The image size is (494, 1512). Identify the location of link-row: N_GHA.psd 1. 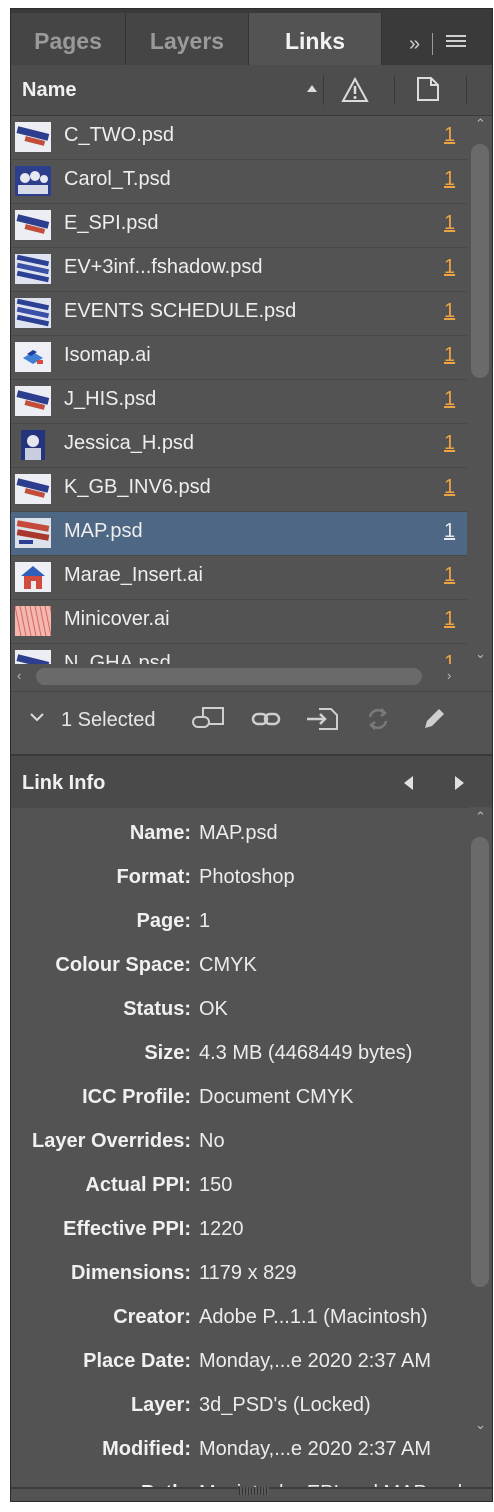
(239, 654).